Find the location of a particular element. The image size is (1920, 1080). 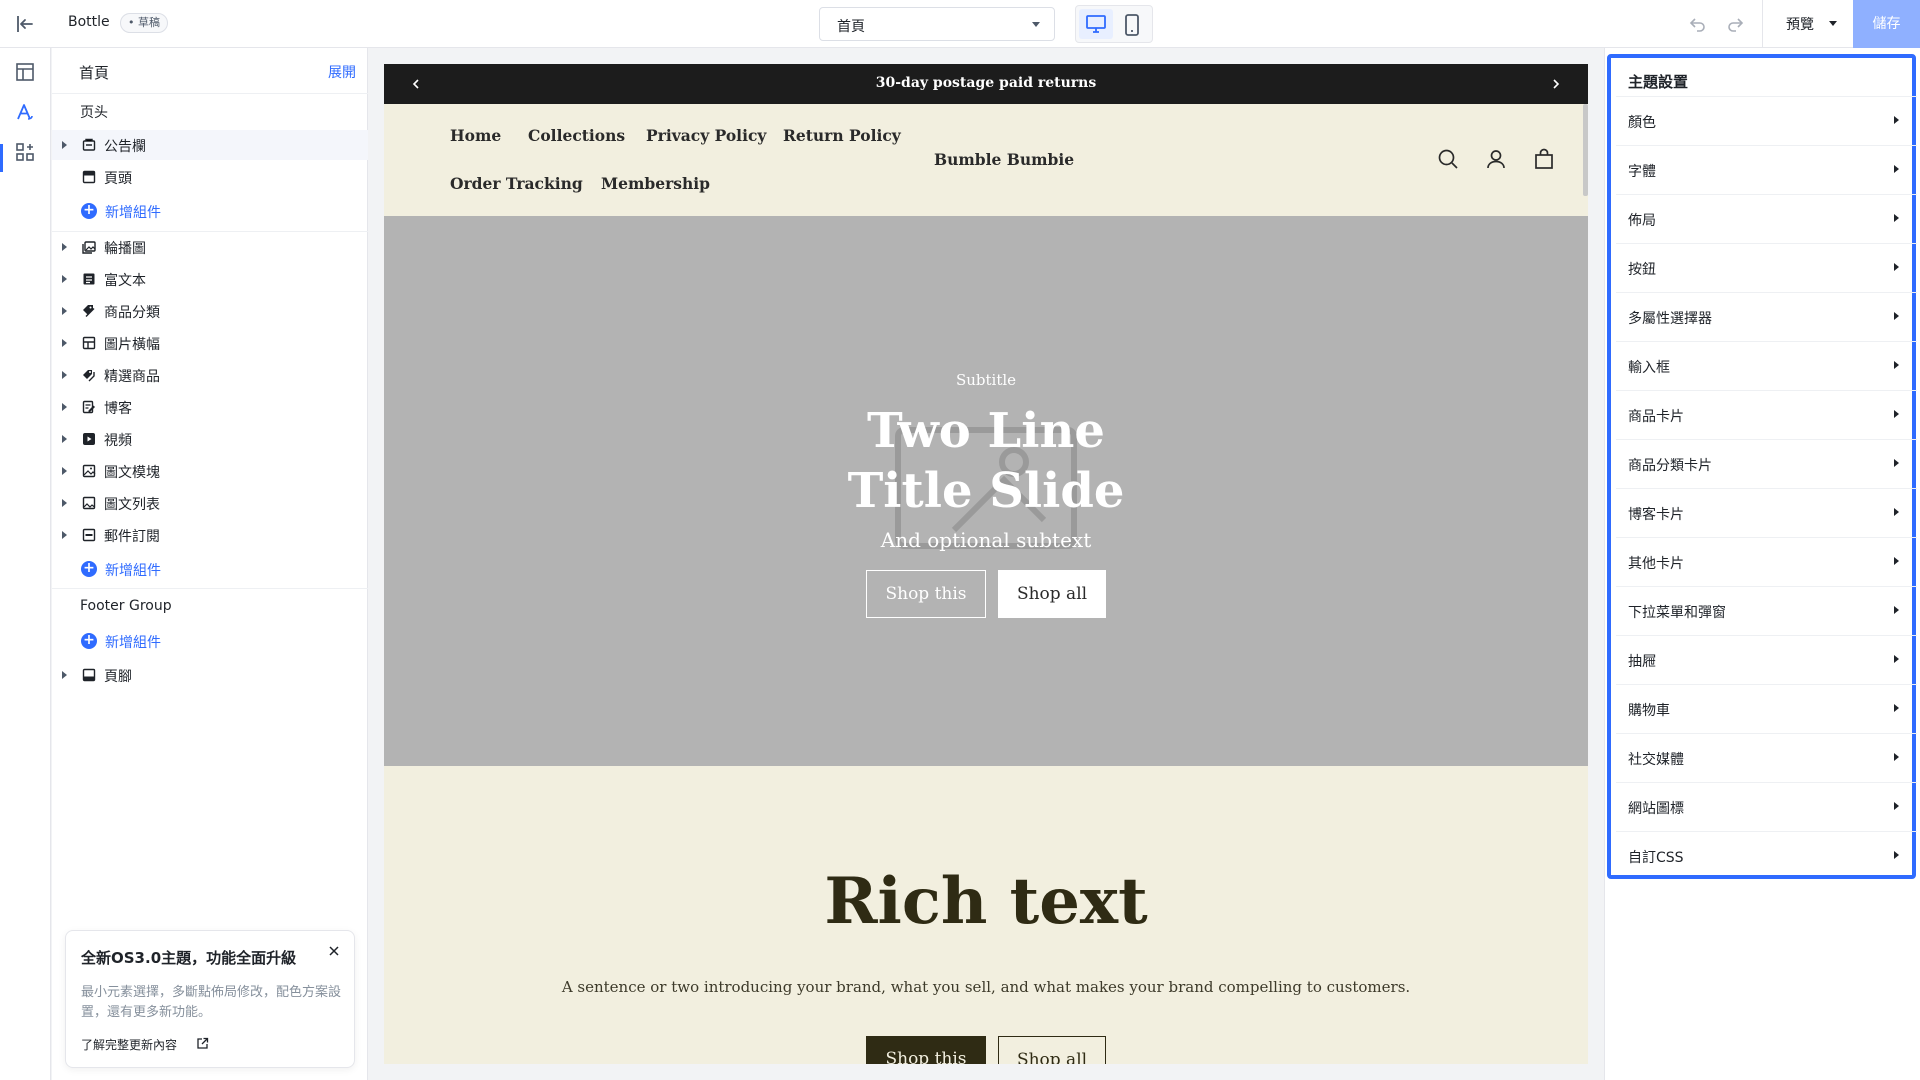

account-icon is located at coordinates (1496, 159).